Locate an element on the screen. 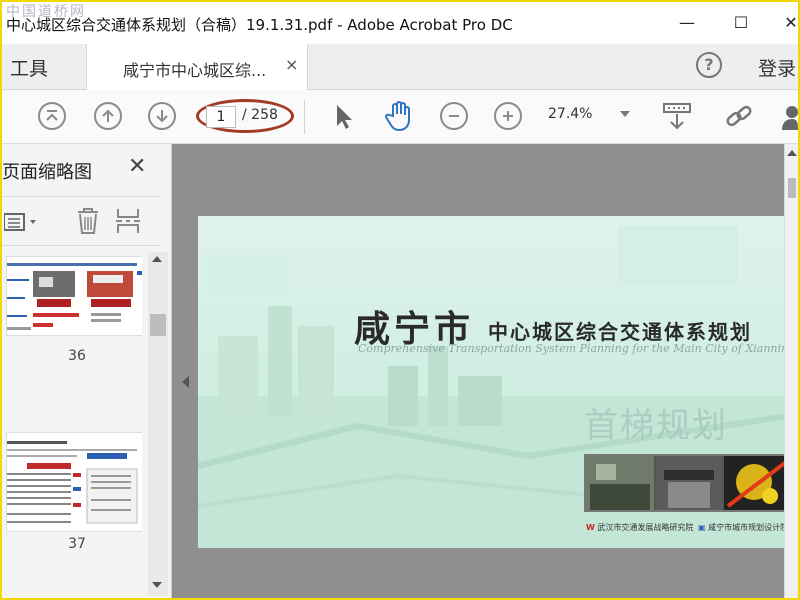 This screenshot has height=600, width=800. minimize-button: — is located at coordinates (687, 23).